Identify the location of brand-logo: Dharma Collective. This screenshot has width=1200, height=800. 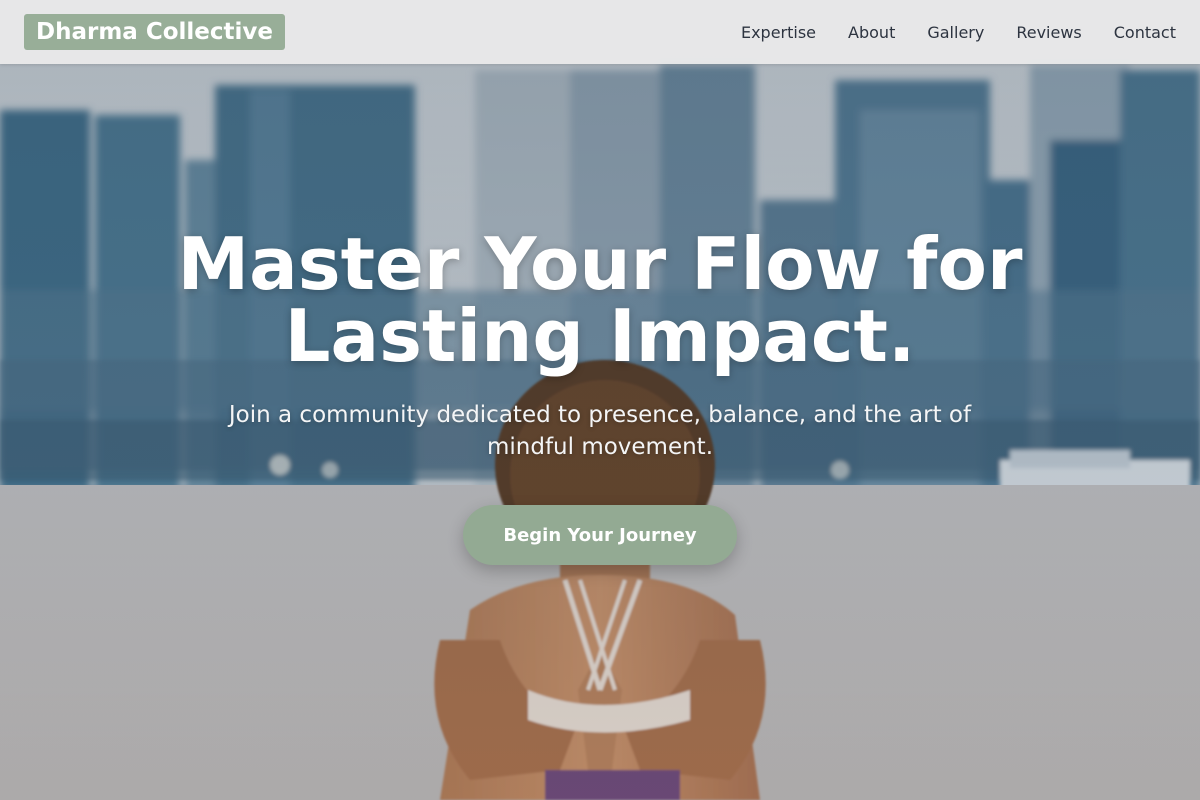
(154, 32).